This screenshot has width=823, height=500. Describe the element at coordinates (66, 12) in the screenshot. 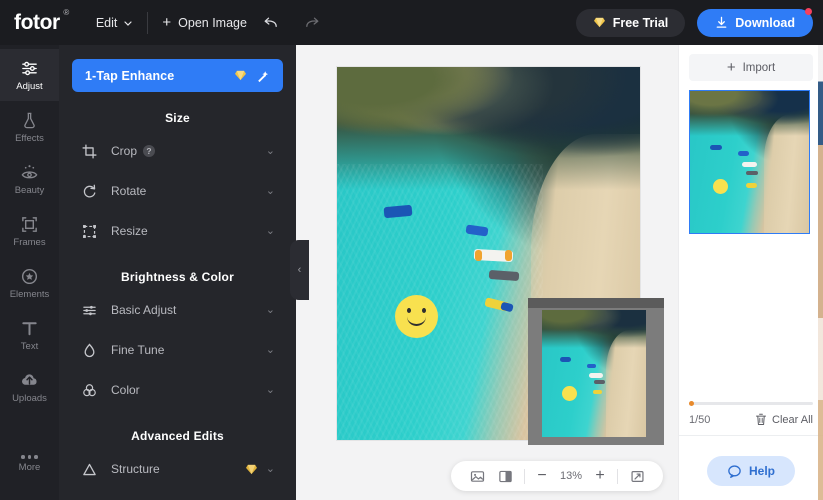

I see `registered-mark: ®` at that location.